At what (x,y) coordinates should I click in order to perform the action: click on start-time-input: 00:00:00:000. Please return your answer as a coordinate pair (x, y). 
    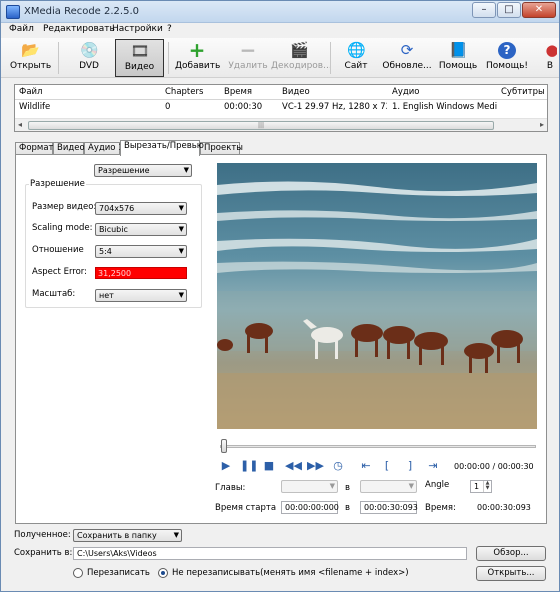
    Looking at the image, I should click on (310, 507).